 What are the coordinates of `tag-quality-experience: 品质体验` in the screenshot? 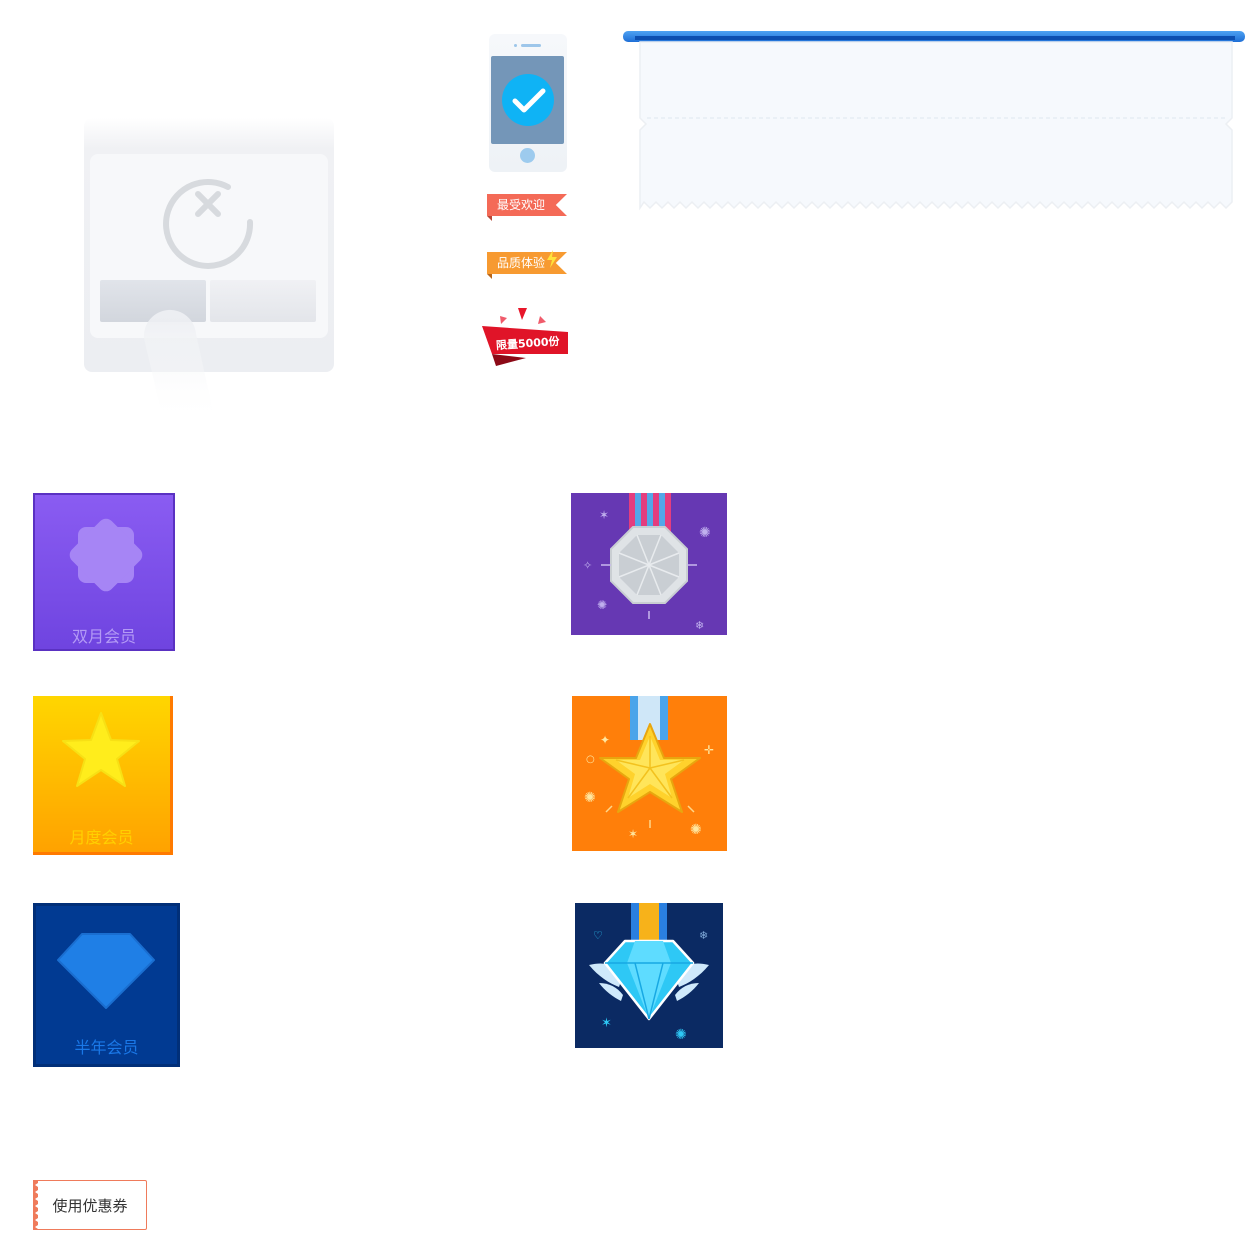 It's located at (528, 265).